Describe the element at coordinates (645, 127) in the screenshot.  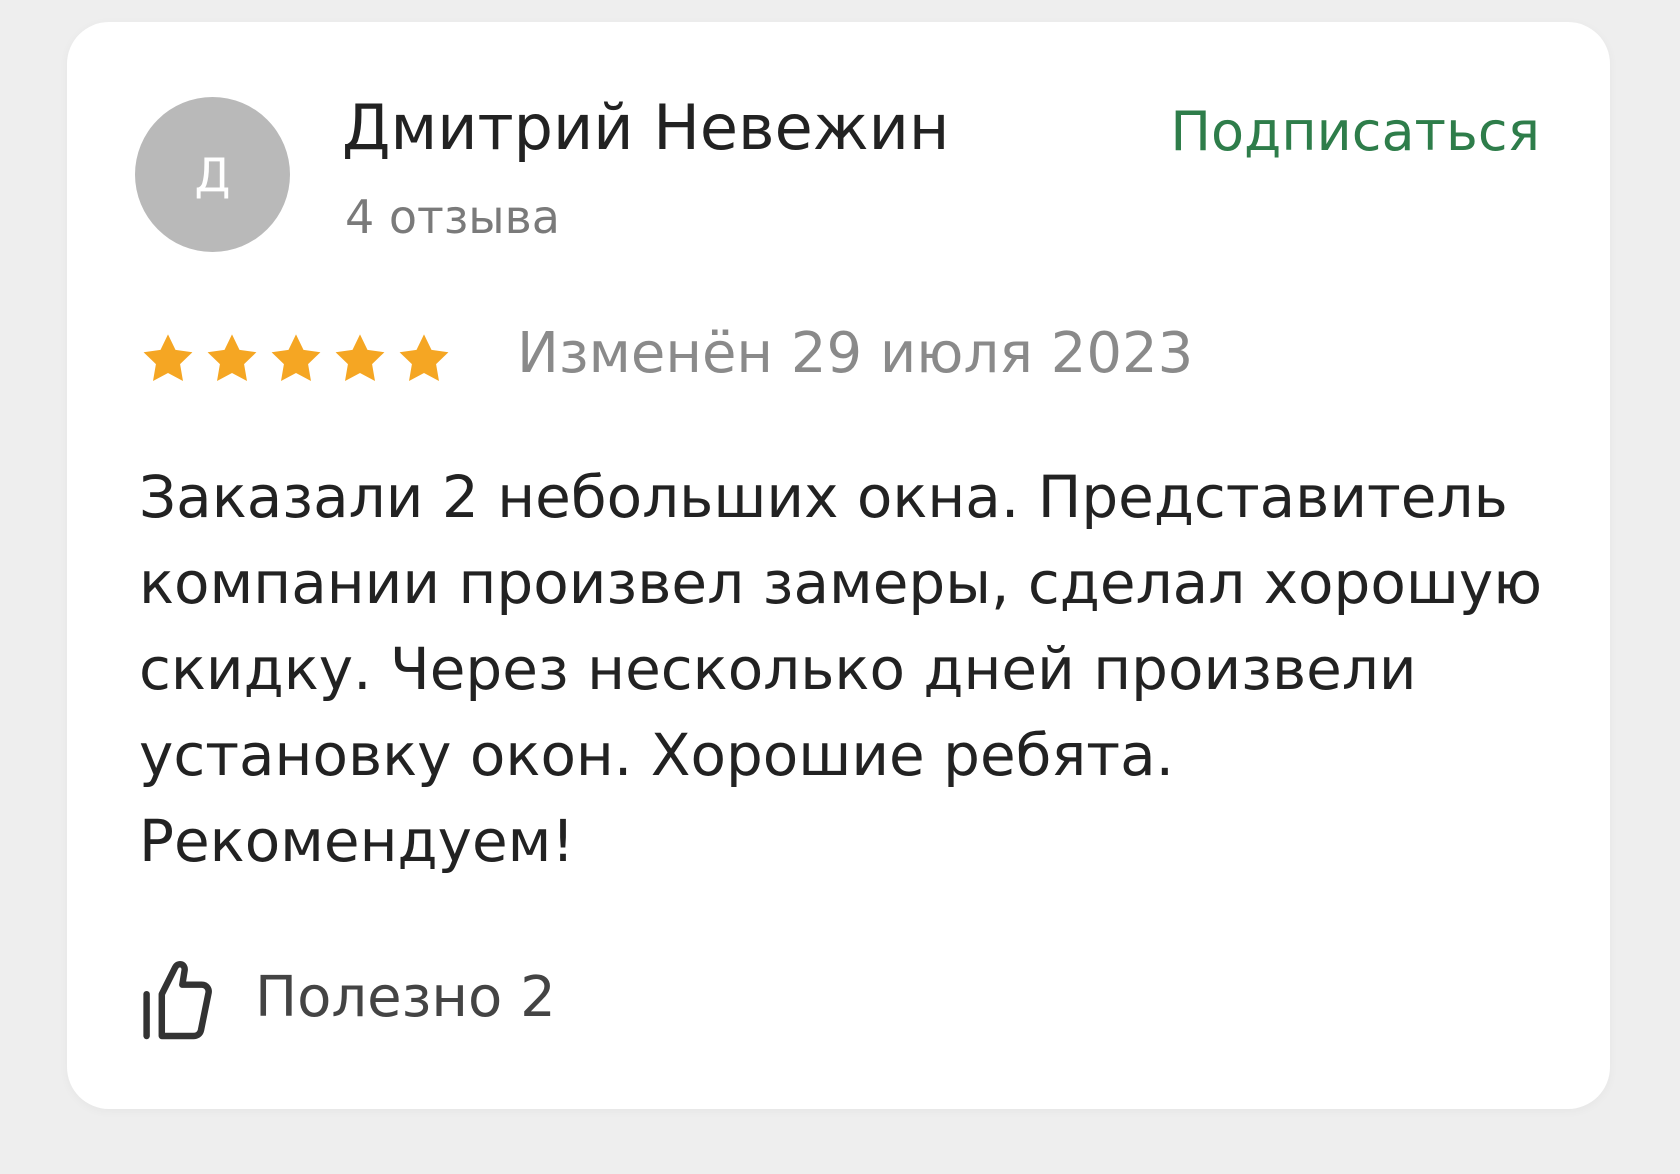
I see `author-name: Дмитрий Невежин` at that location.